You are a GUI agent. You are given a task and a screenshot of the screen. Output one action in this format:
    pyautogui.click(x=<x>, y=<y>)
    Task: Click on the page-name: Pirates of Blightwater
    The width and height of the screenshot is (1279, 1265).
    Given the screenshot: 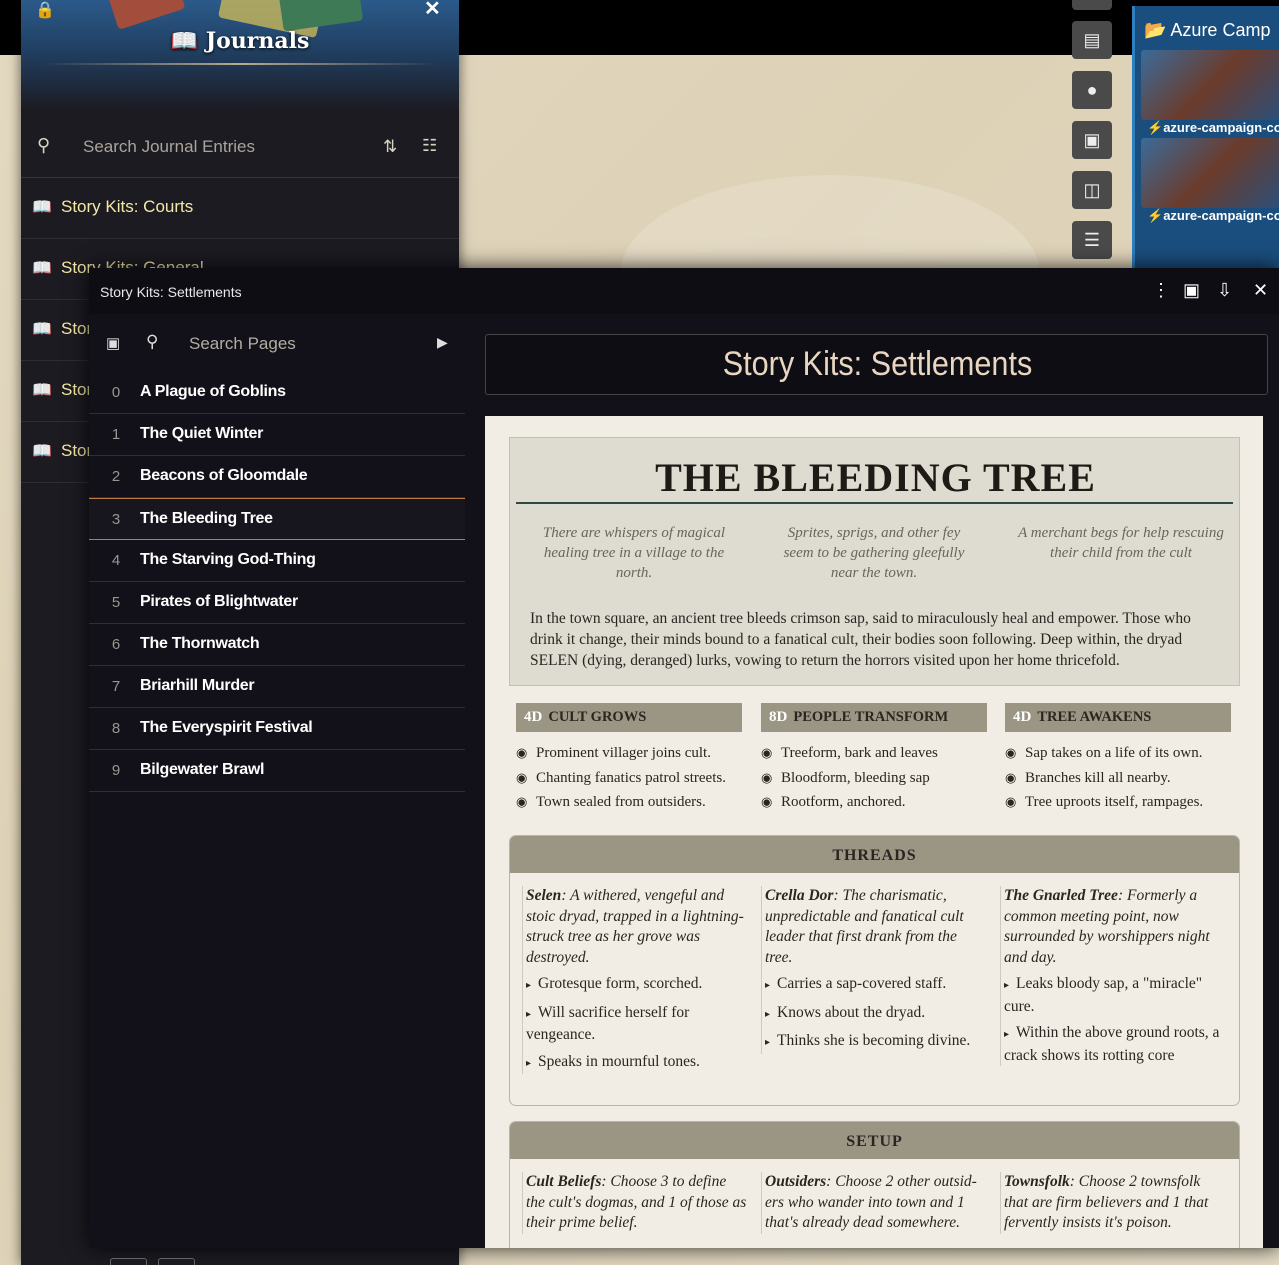 What is the action you would take?
    pyautogui.click(x=219, y=601)
    